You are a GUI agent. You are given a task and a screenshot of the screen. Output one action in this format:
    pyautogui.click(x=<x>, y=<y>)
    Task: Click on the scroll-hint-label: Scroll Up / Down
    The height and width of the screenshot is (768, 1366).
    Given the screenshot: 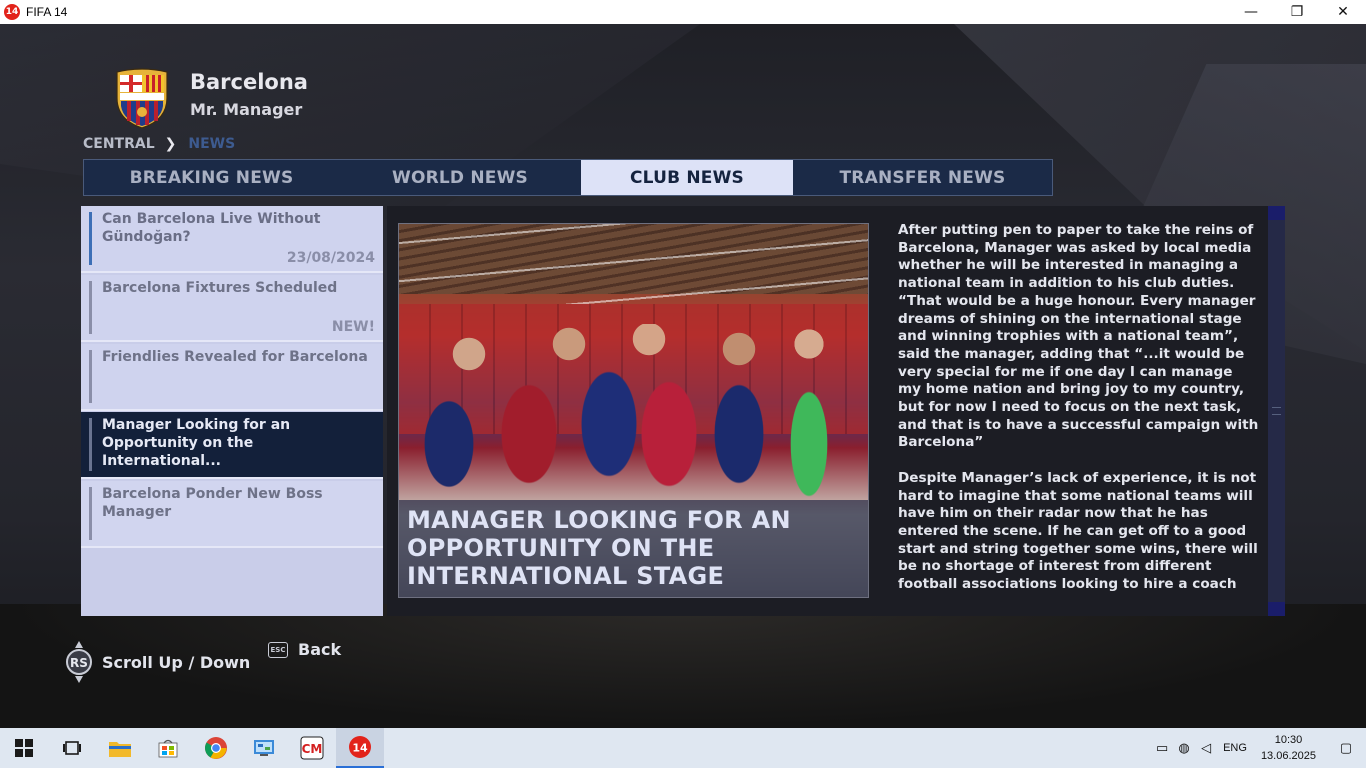 What is the action you would take?
    pyautogui.click(x=176, y=662)
    